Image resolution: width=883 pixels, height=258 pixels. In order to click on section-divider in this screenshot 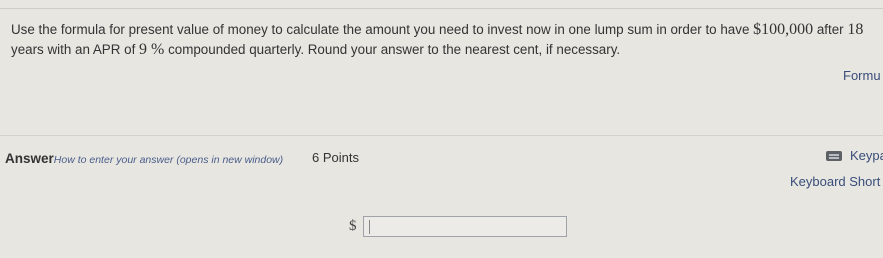, I will do `click(441, 135)`.